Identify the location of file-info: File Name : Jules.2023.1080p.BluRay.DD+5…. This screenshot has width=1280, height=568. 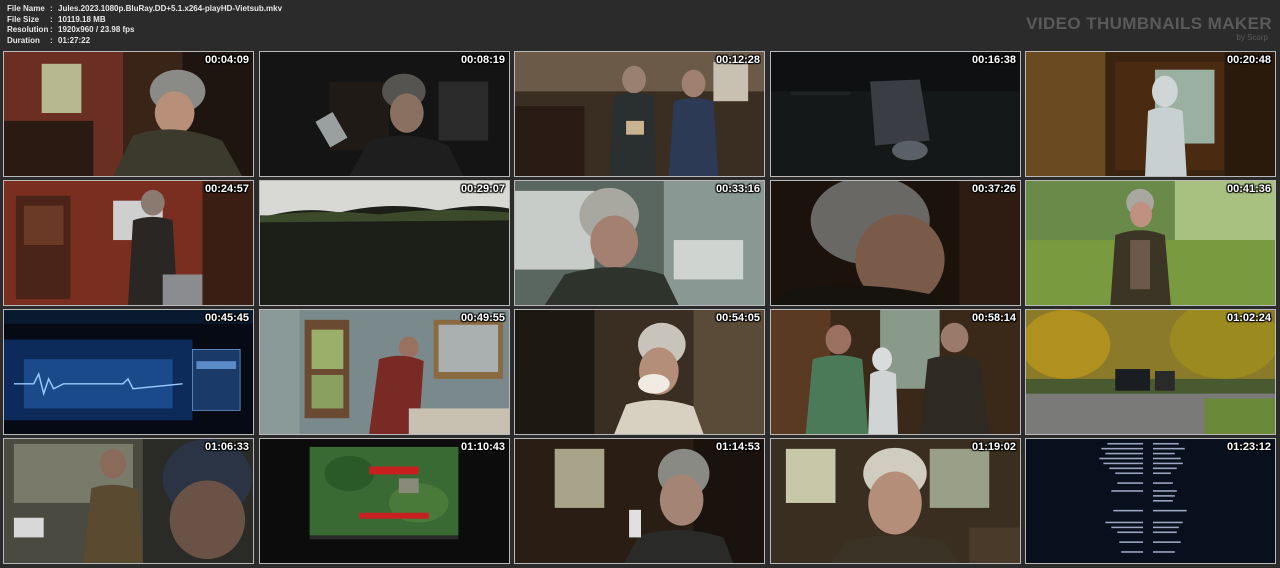
(144, 25).